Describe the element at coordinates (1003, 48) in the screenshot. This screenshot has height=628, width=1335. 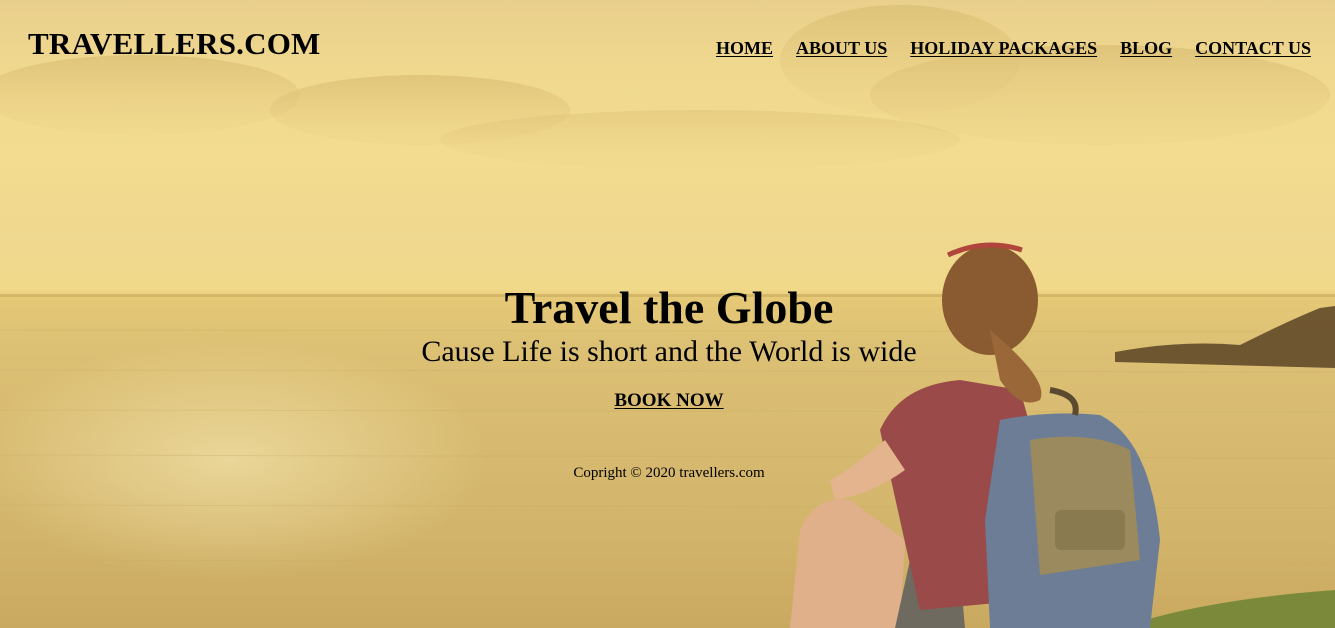
I see `nav-holiday-packages-link: HOLIDAY PACKAGES` at that location.